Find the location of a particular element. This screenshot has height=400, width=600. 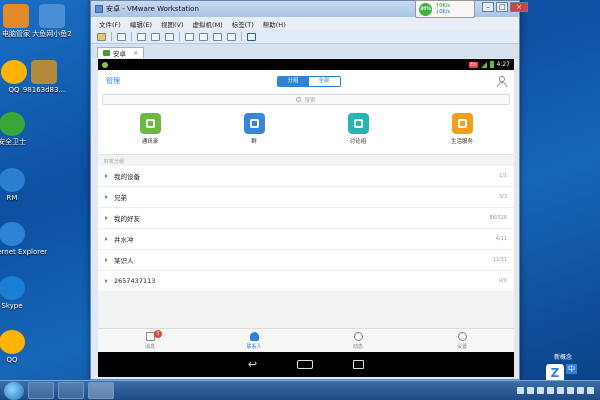

quick-action-groups: 群 is located at coordinates (254, 129).